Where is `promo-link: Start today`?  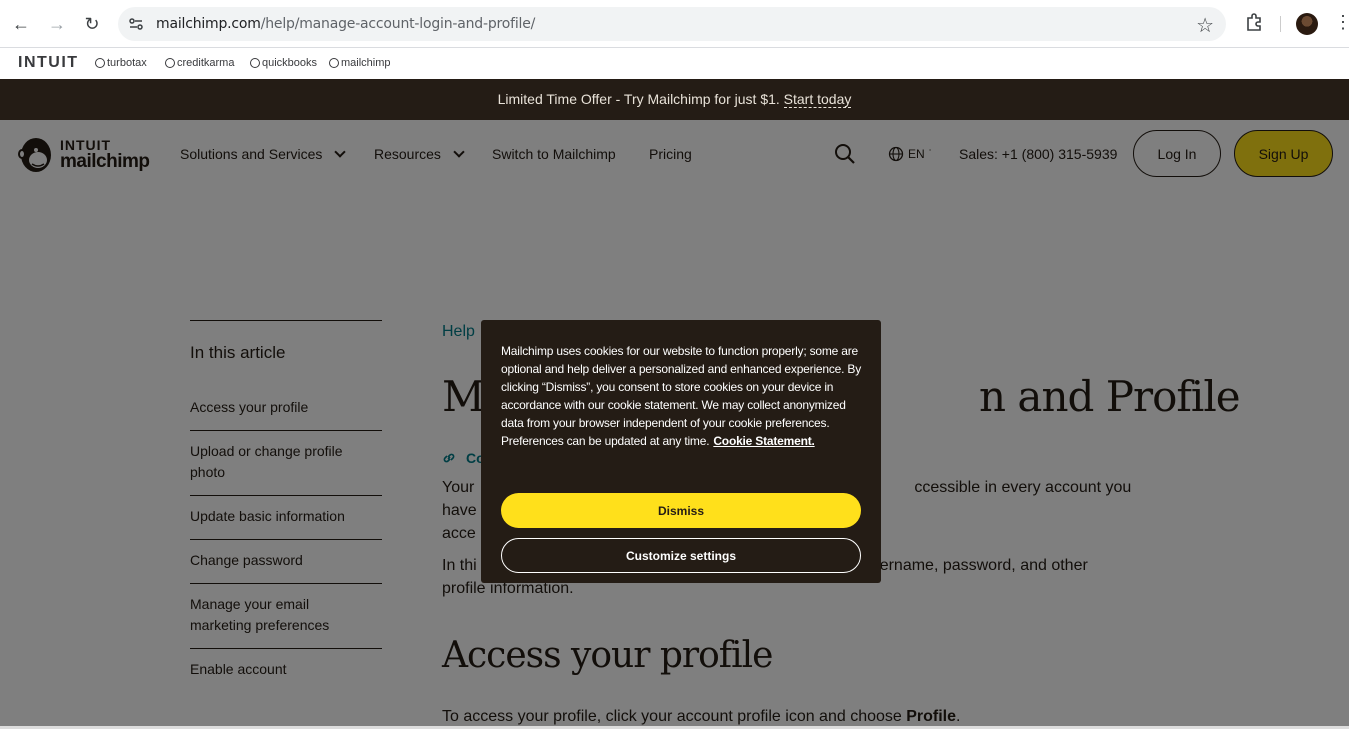
promo-link: Start today is located at coordinates (817, 99).